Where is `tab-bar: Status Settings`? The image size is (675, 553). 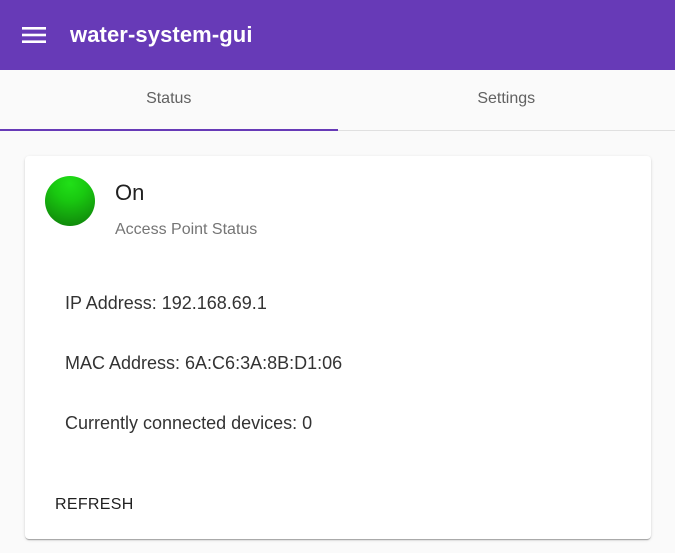 tab-bar: Status Settings is located at coordinates (337, 100).